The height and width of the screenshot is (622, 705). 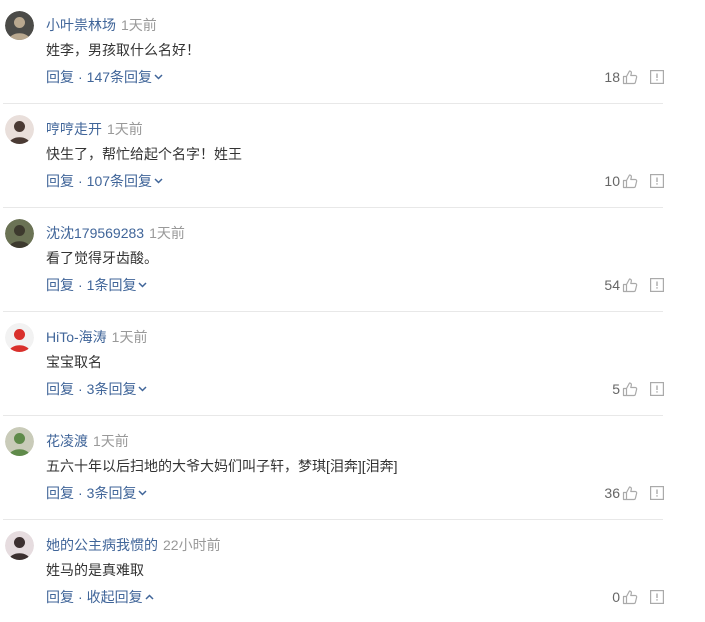 What do you see at coordinates (612, 493) in the screenshot?
I see `like-count: 36` at bounding box center [612, 493].